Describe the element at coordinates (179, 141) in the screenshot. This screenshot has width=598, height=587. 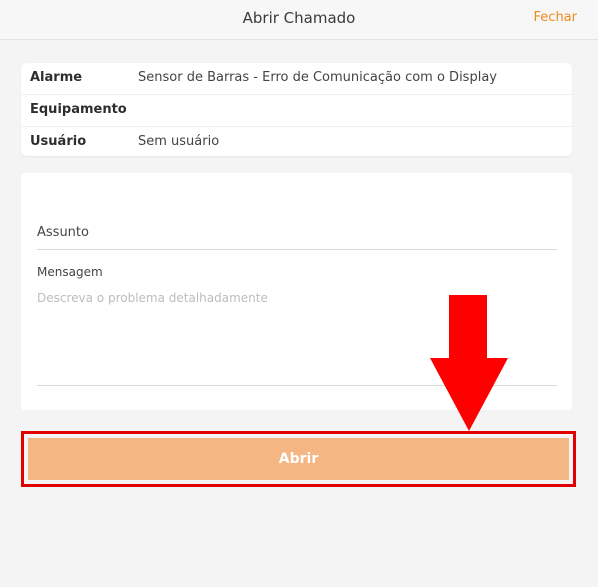
I see `user-value: Sem usuário` at that location.